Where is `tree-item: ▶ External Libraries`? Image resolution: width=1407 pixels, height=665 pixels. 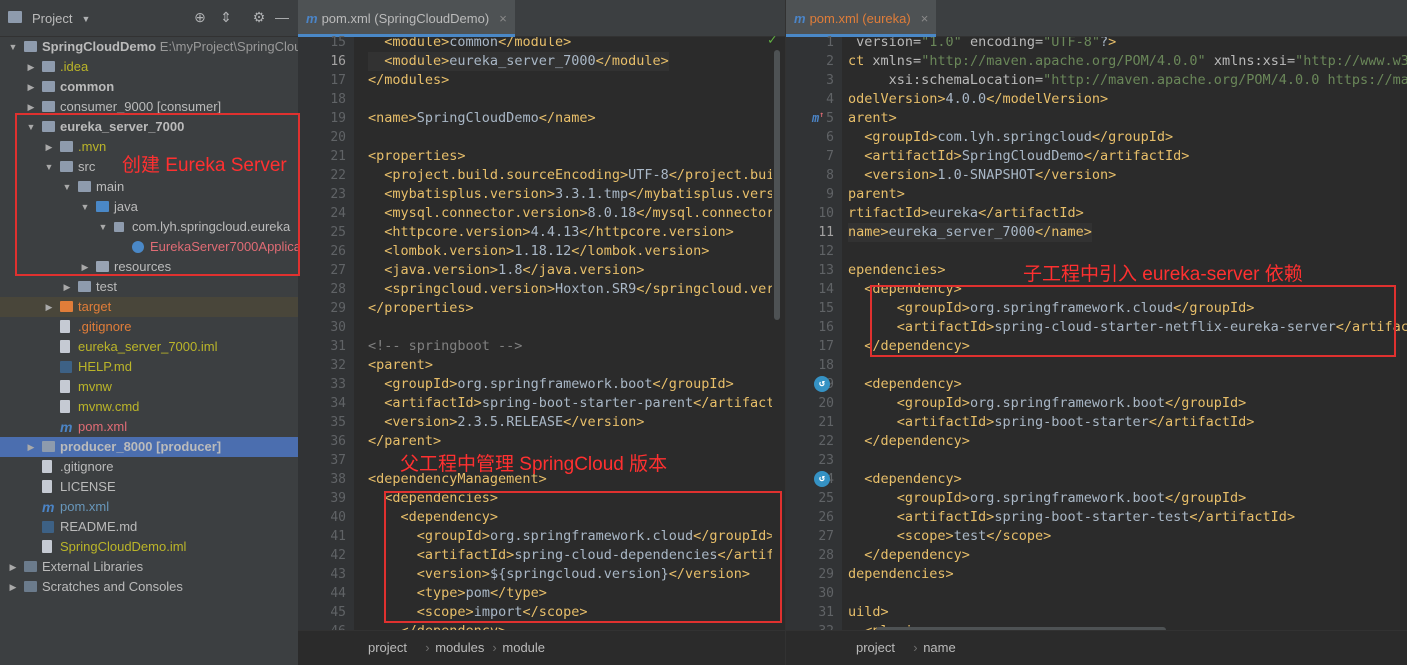
tree-item: ▶ External Libraries is located at coordinates (149, 567).